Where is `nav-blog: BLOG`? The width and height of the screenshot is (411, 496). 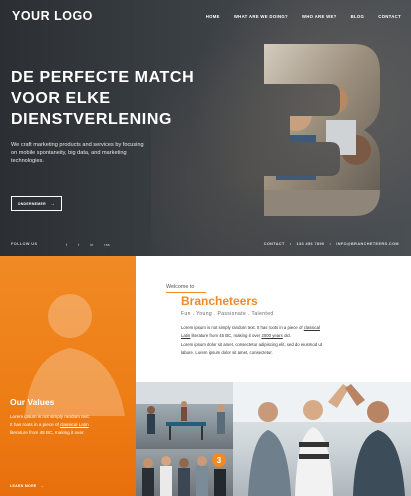
nav-blog: BLOG is located at coordinates (358, 16).